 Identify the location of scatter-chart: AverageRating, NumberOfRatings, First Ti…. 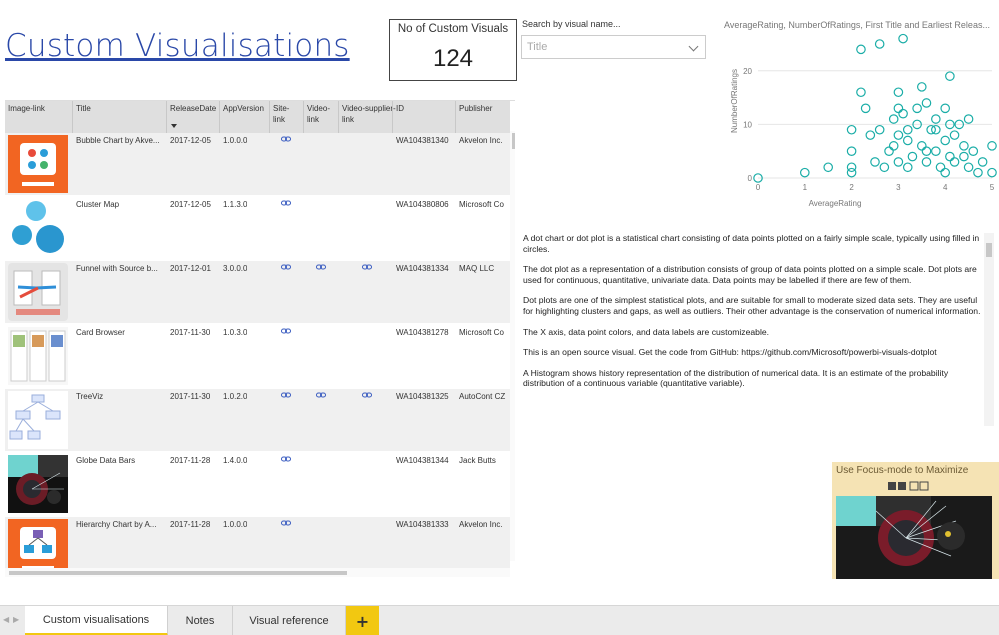
(859, 114).